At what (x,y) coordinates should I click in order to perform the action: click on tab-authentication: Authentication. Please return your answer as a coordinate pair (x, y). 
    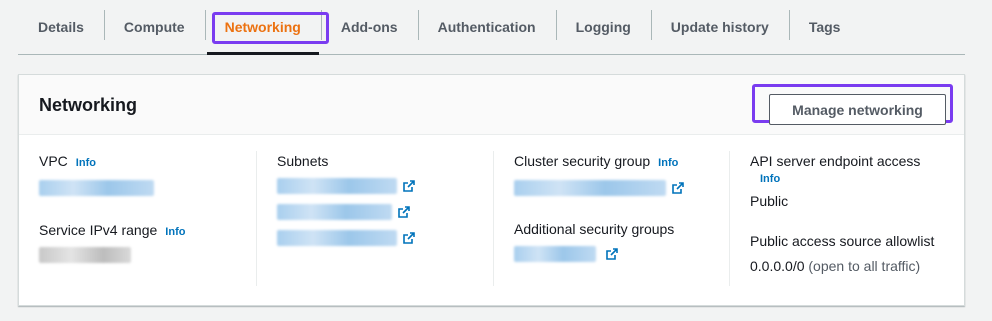
    Looking at the image, I should click on (486, 27).